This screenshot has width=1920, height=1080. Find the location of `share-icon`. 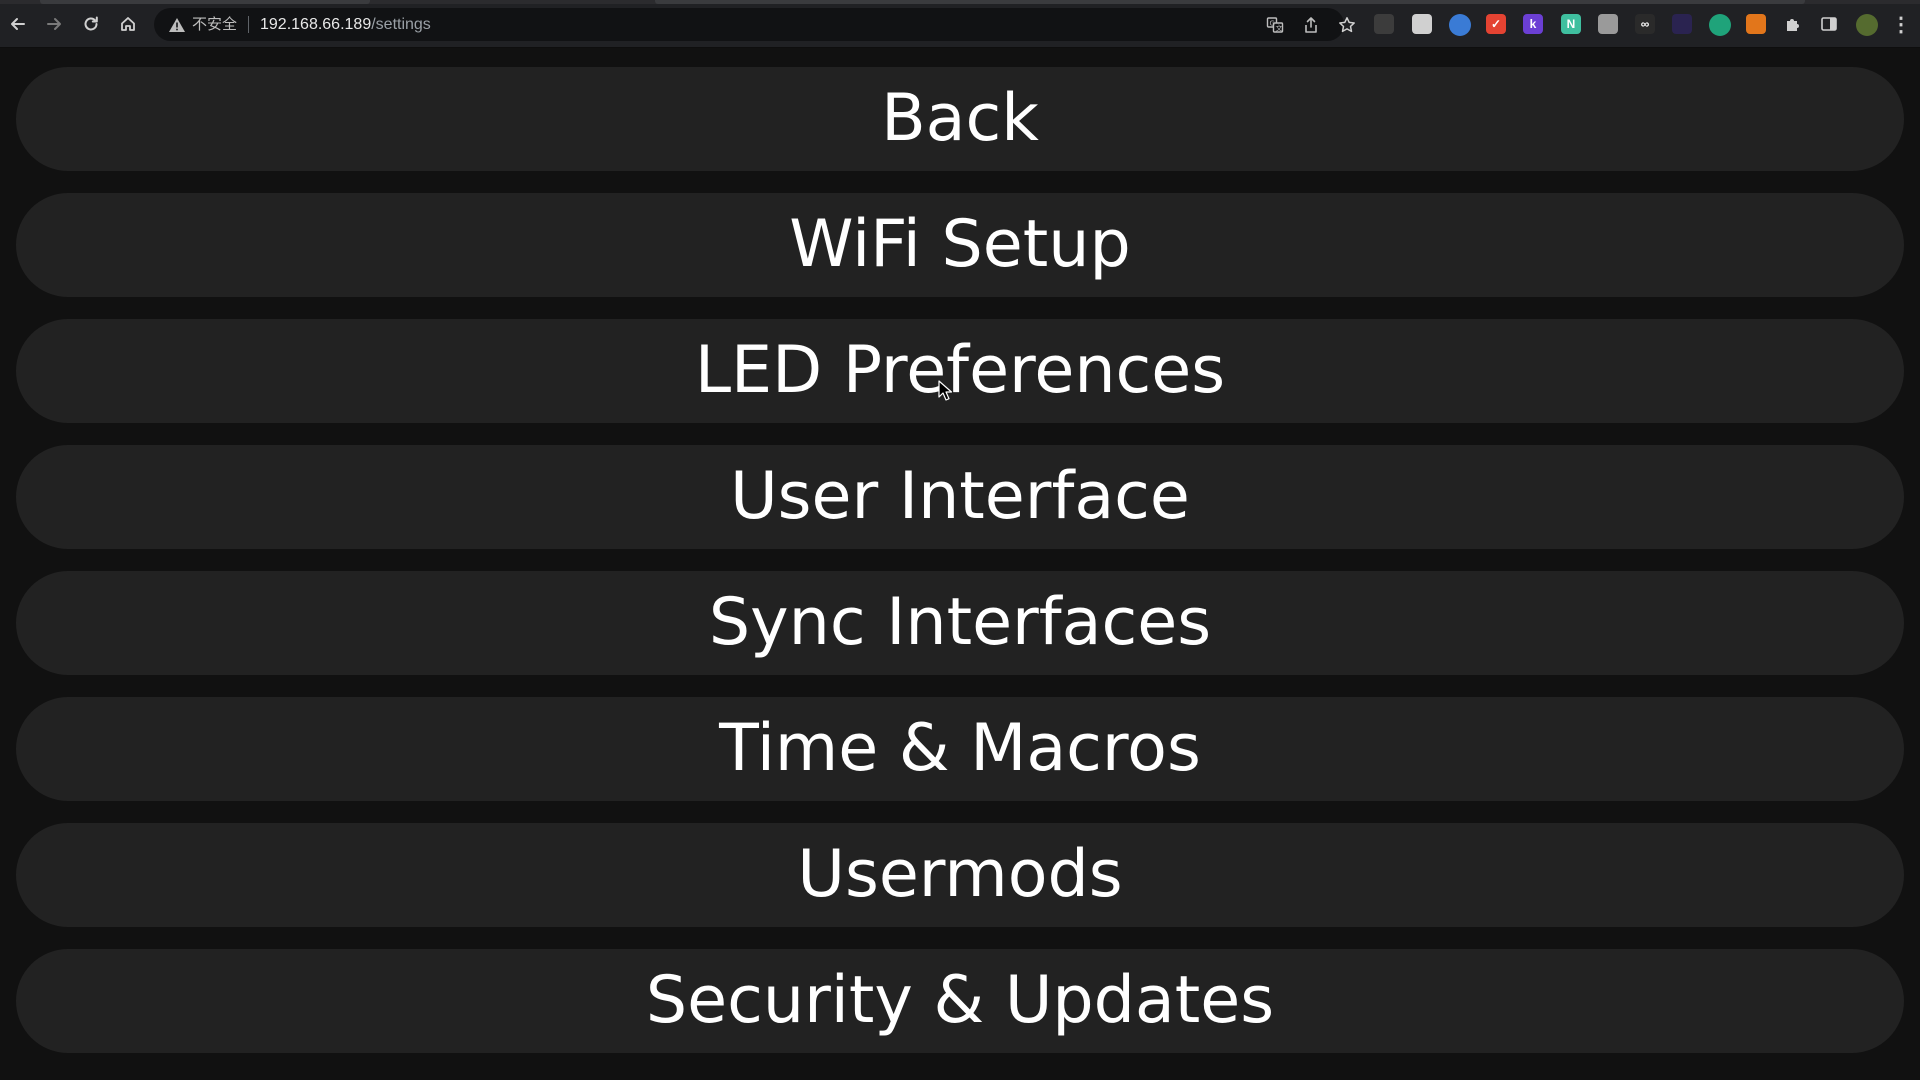

share-icon is located at coordinates (1311, 25).